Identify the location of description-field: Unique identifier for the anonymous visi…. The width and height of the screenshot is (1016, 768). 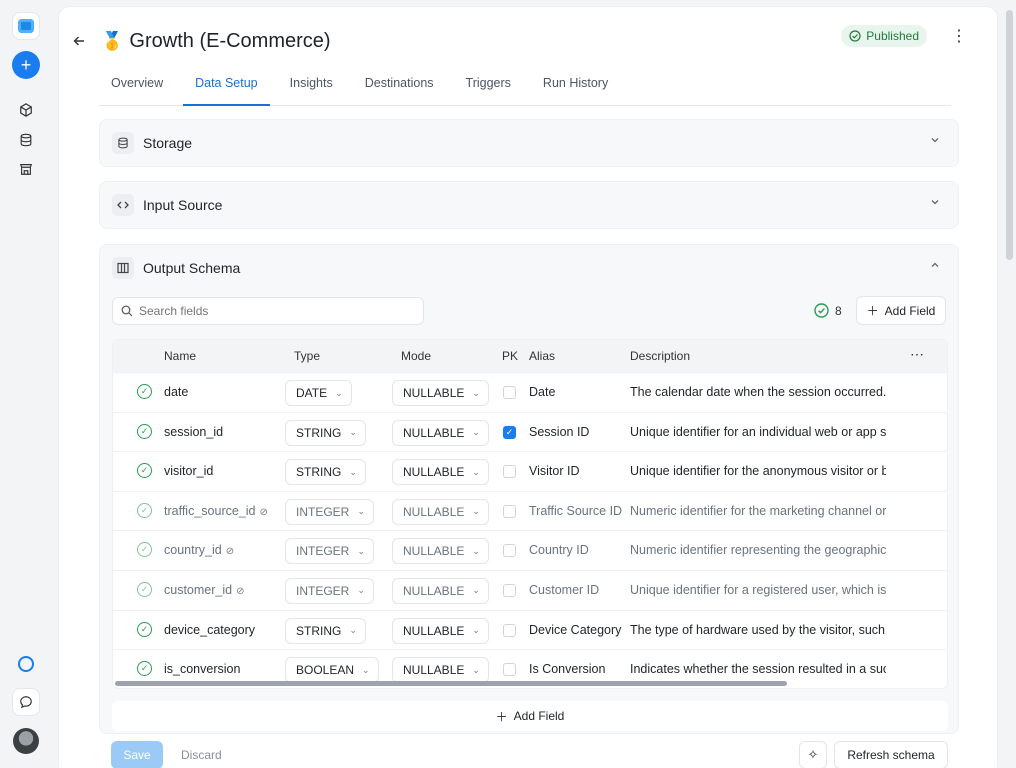
(758, 471).